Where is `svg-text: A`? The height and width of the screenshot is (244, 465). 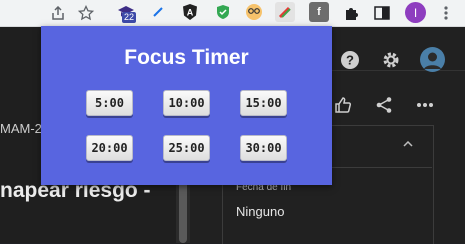 svg-text: A is located at coordinates (190, 13).